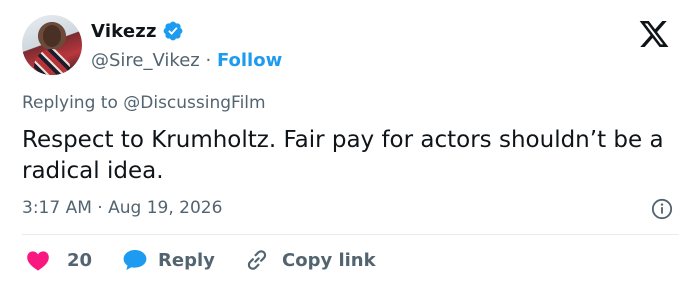 This screenshot has width=700, height=287. I want to click on reply-button: Reply, so click(168, 260).